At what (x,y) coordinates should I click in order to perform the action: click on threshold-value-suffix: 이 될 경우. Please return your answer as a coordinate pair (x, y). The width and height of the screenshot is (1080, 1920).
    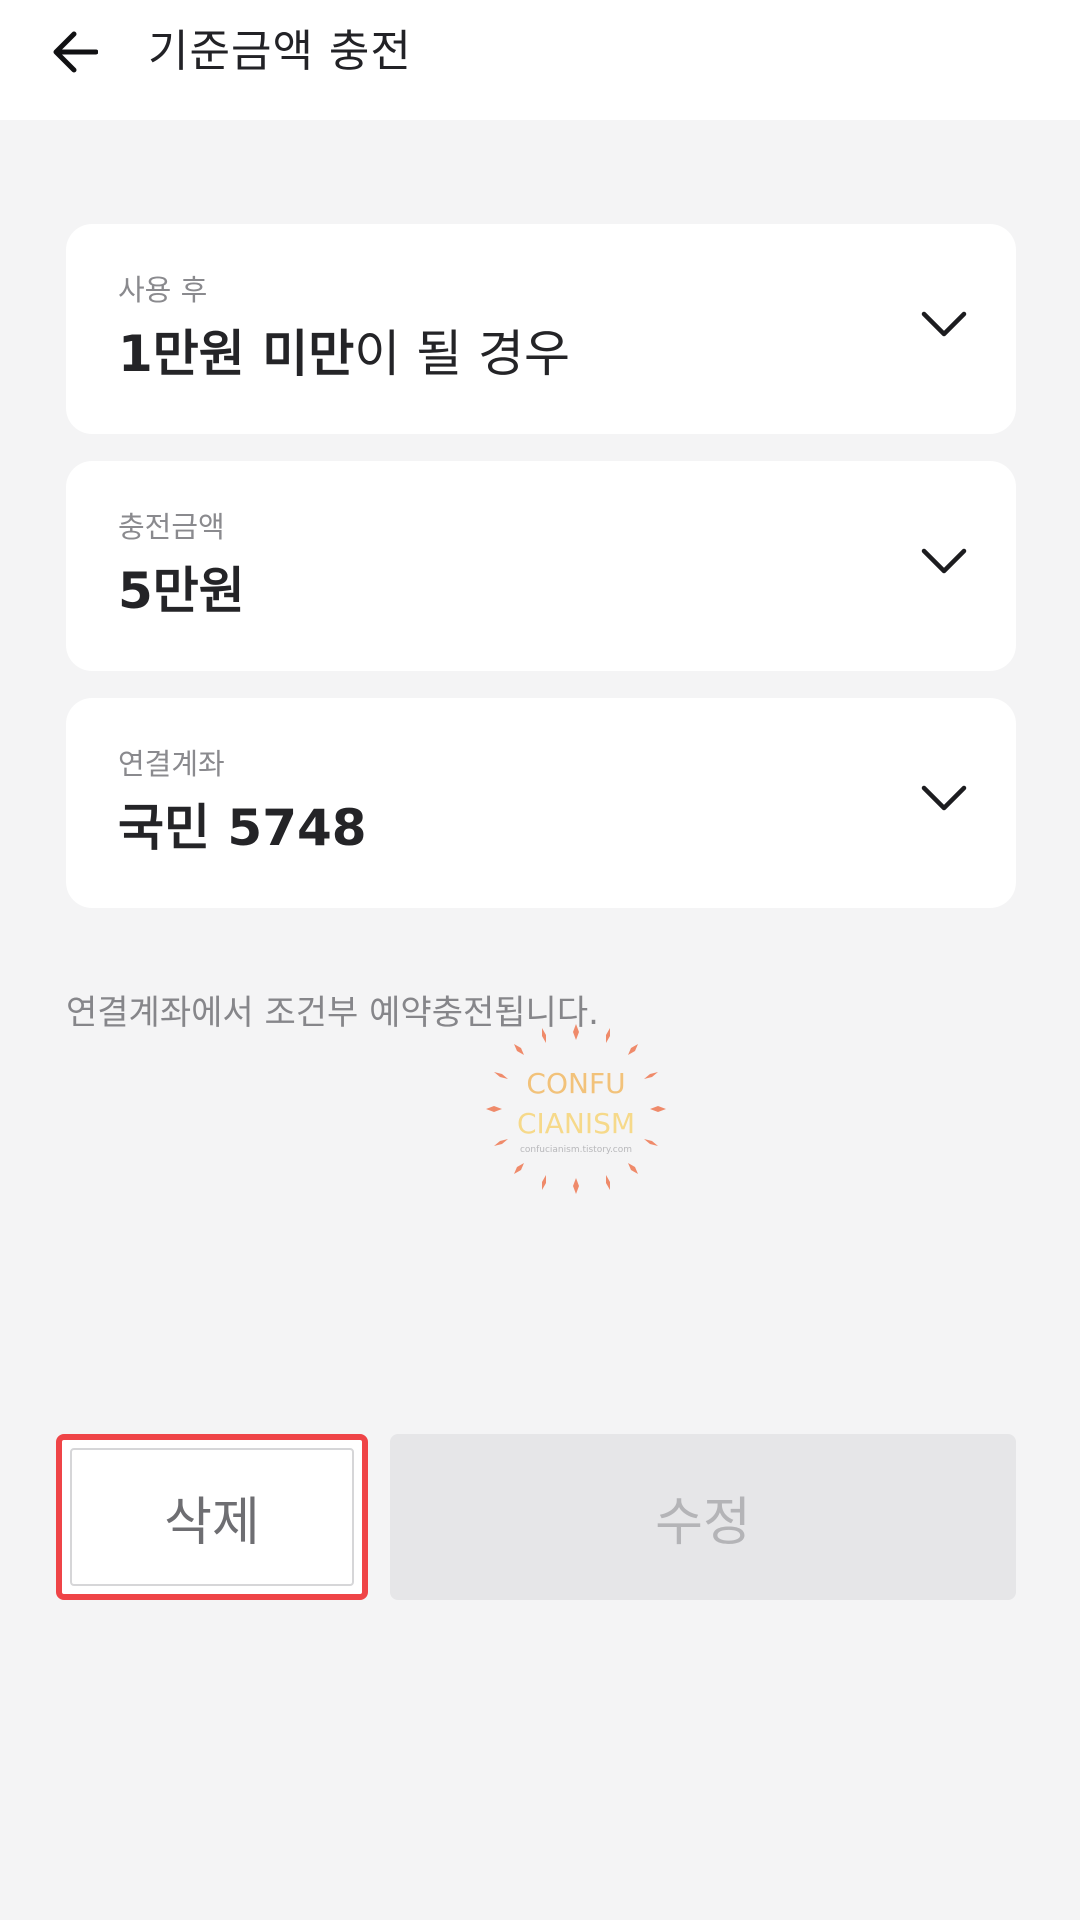
    Looking at the image, I should click on (462, 354).